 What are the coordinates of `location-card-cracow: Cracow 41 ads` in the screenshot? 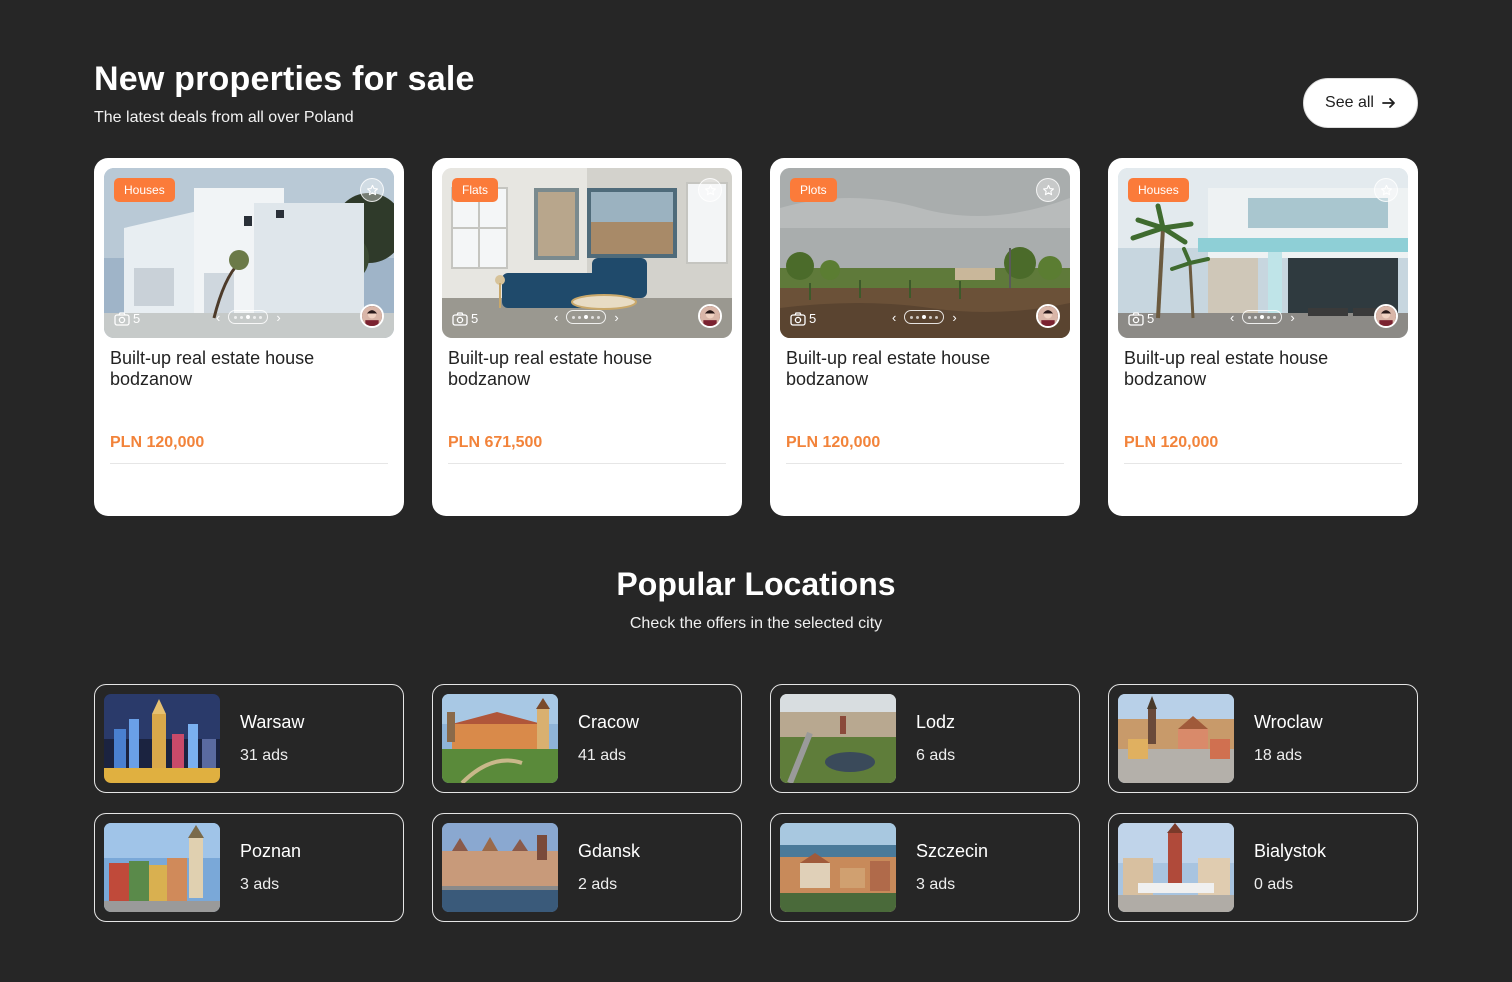 It's located at (587, 738).